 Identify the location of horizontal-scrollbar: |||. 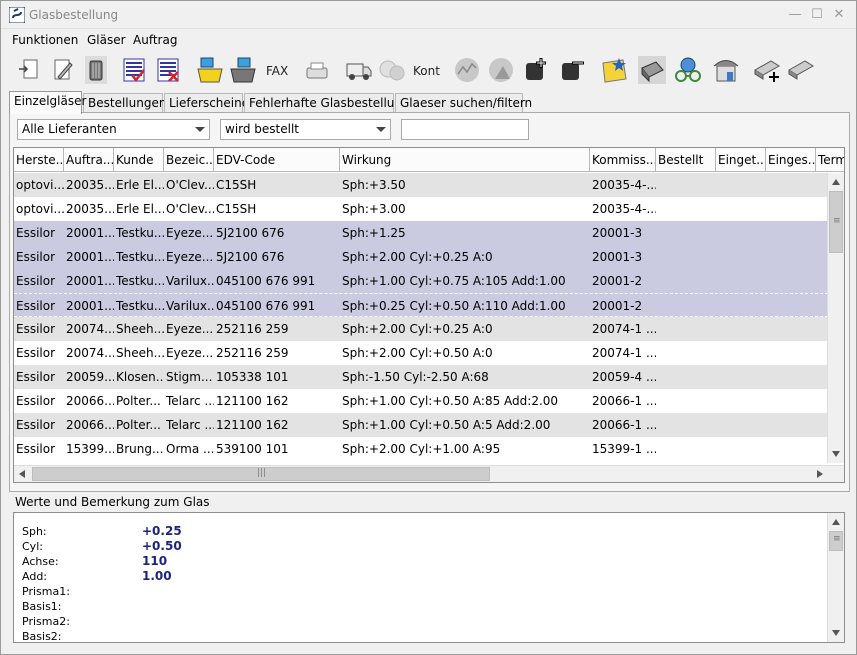
(429, 473).